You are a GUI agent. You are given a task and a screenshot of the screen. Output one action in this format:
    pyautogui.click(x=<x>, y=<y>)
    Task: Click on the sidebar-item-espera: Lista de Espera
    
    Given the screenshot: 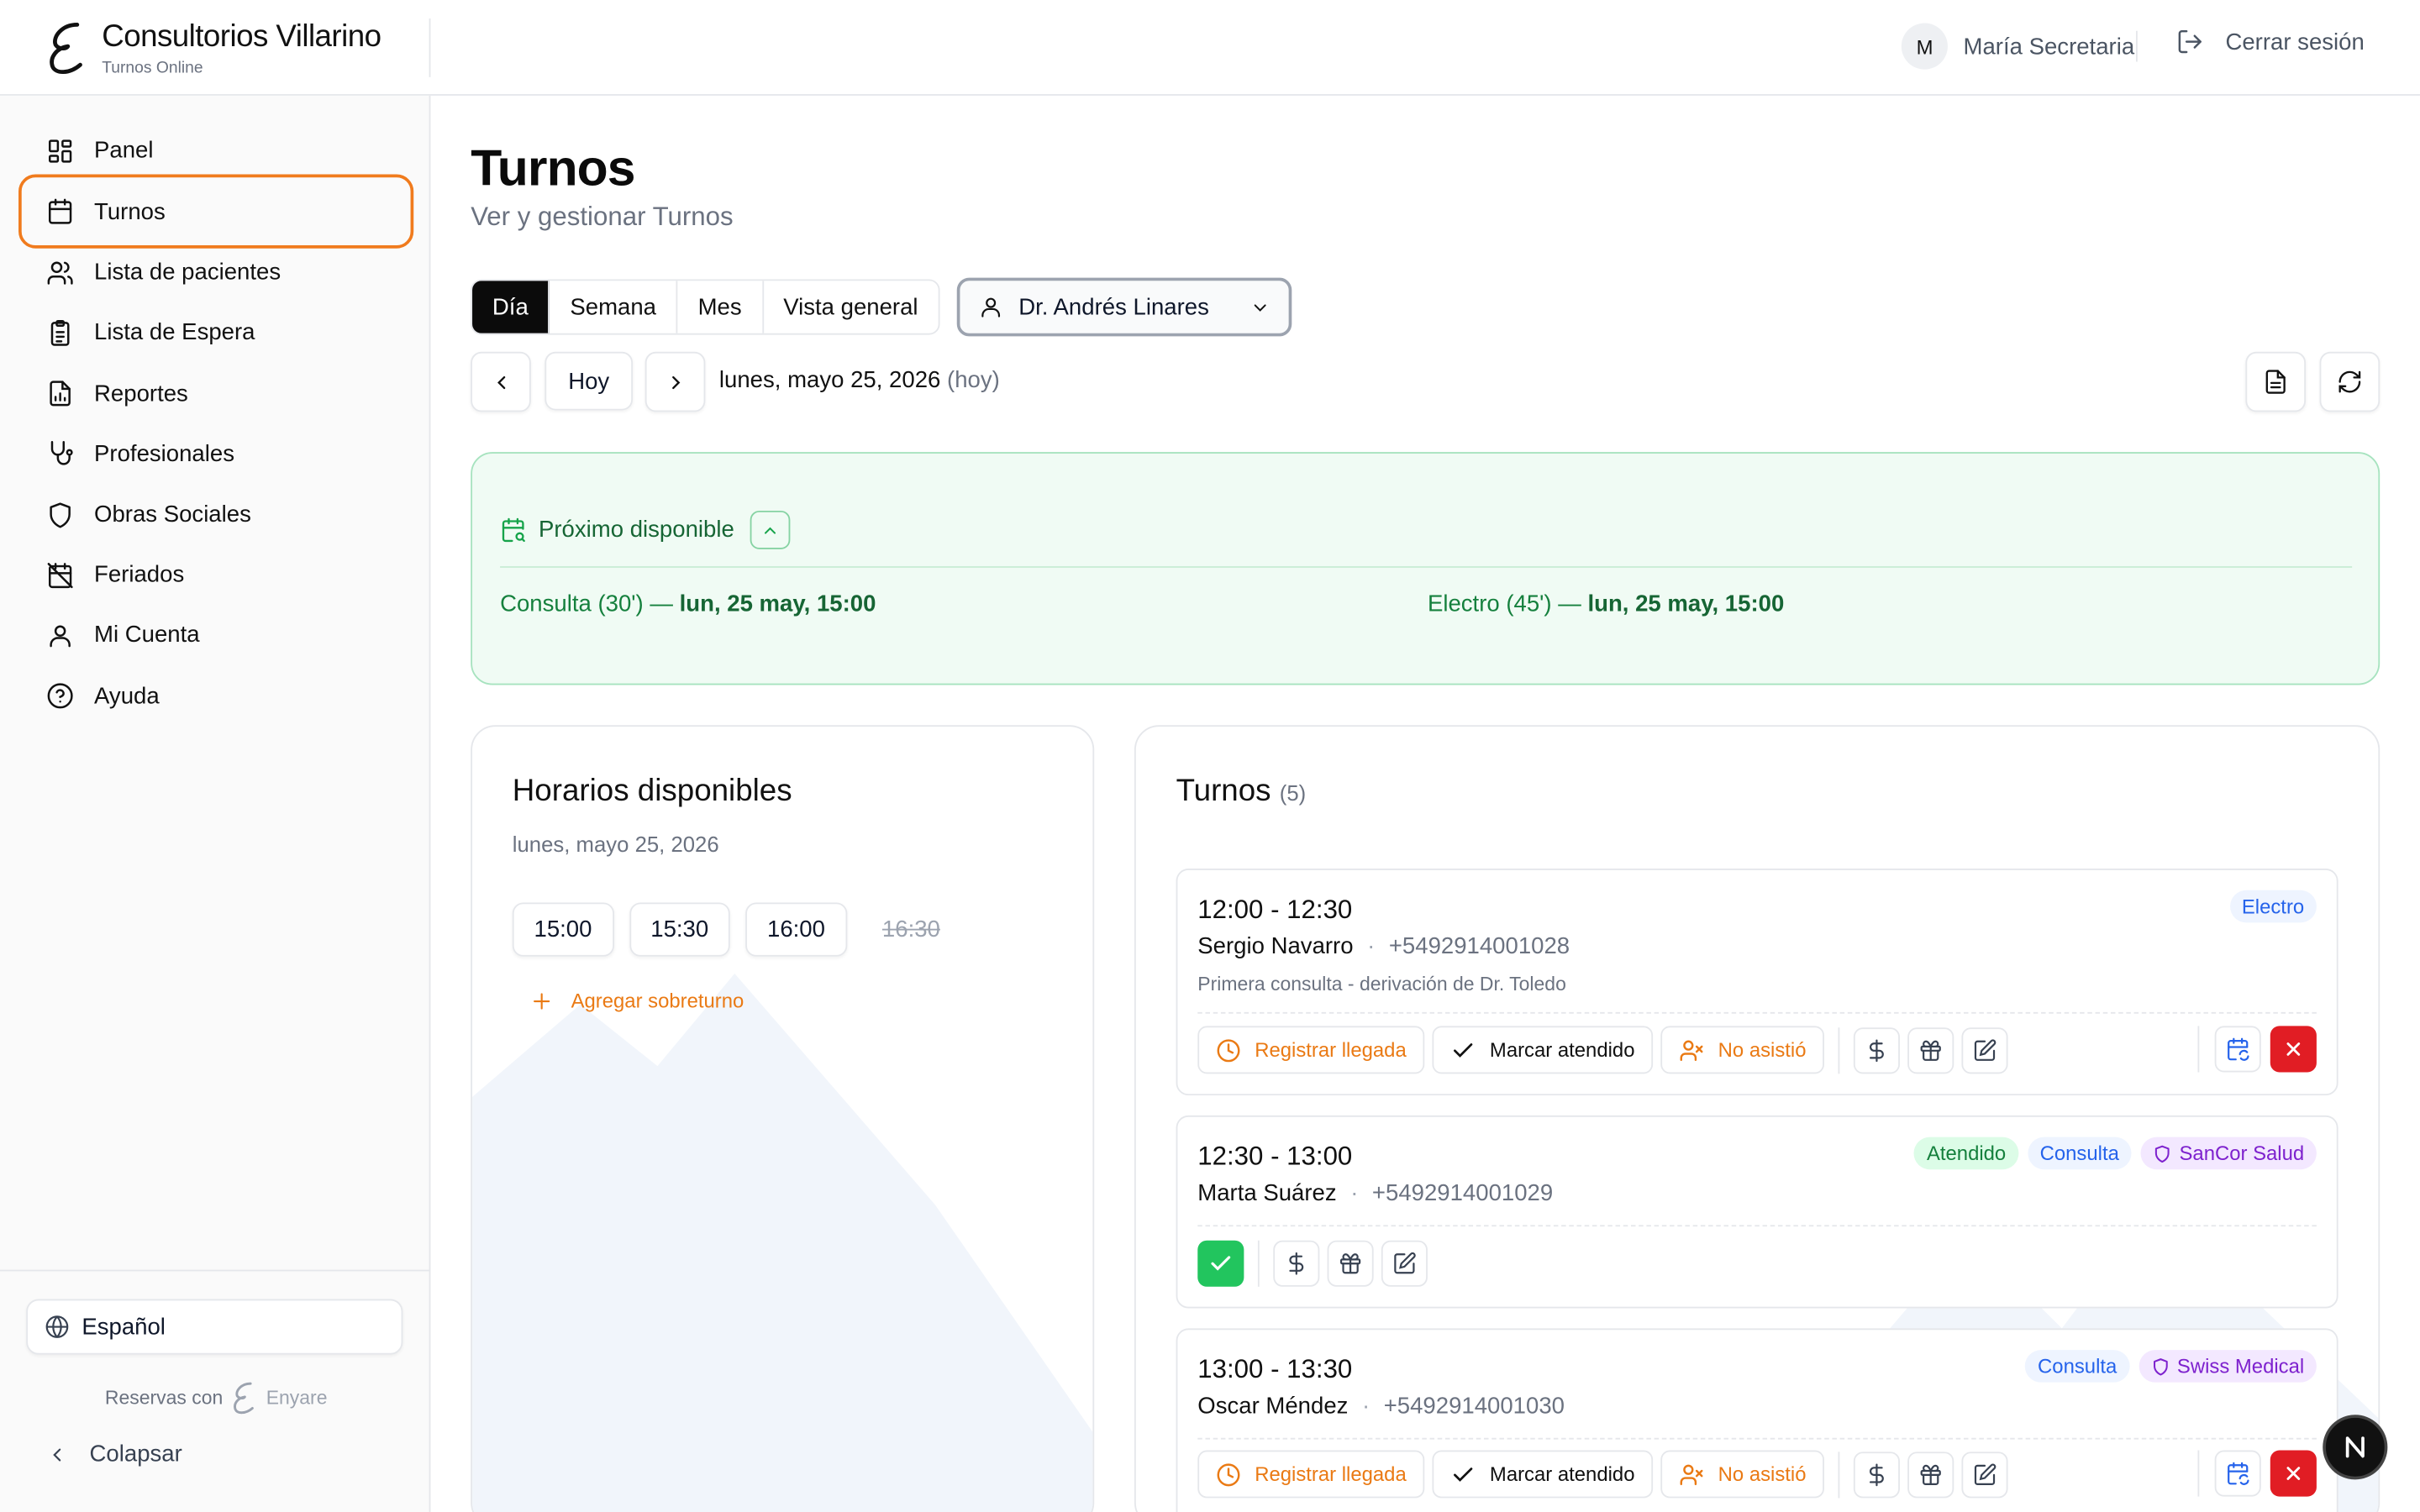 What is the action you would take?
    pyautogui.click(x=216, y=333)
    